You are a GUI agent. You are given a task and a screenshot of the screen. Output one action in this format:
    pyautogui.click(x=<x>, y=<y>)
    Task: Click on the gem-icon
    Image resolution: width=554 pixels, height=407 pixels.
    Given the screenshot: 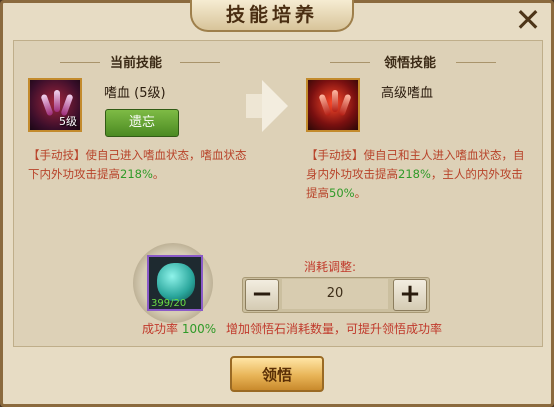 What is the action you would take?
    pyautogui.click(x=176, y=282)
    